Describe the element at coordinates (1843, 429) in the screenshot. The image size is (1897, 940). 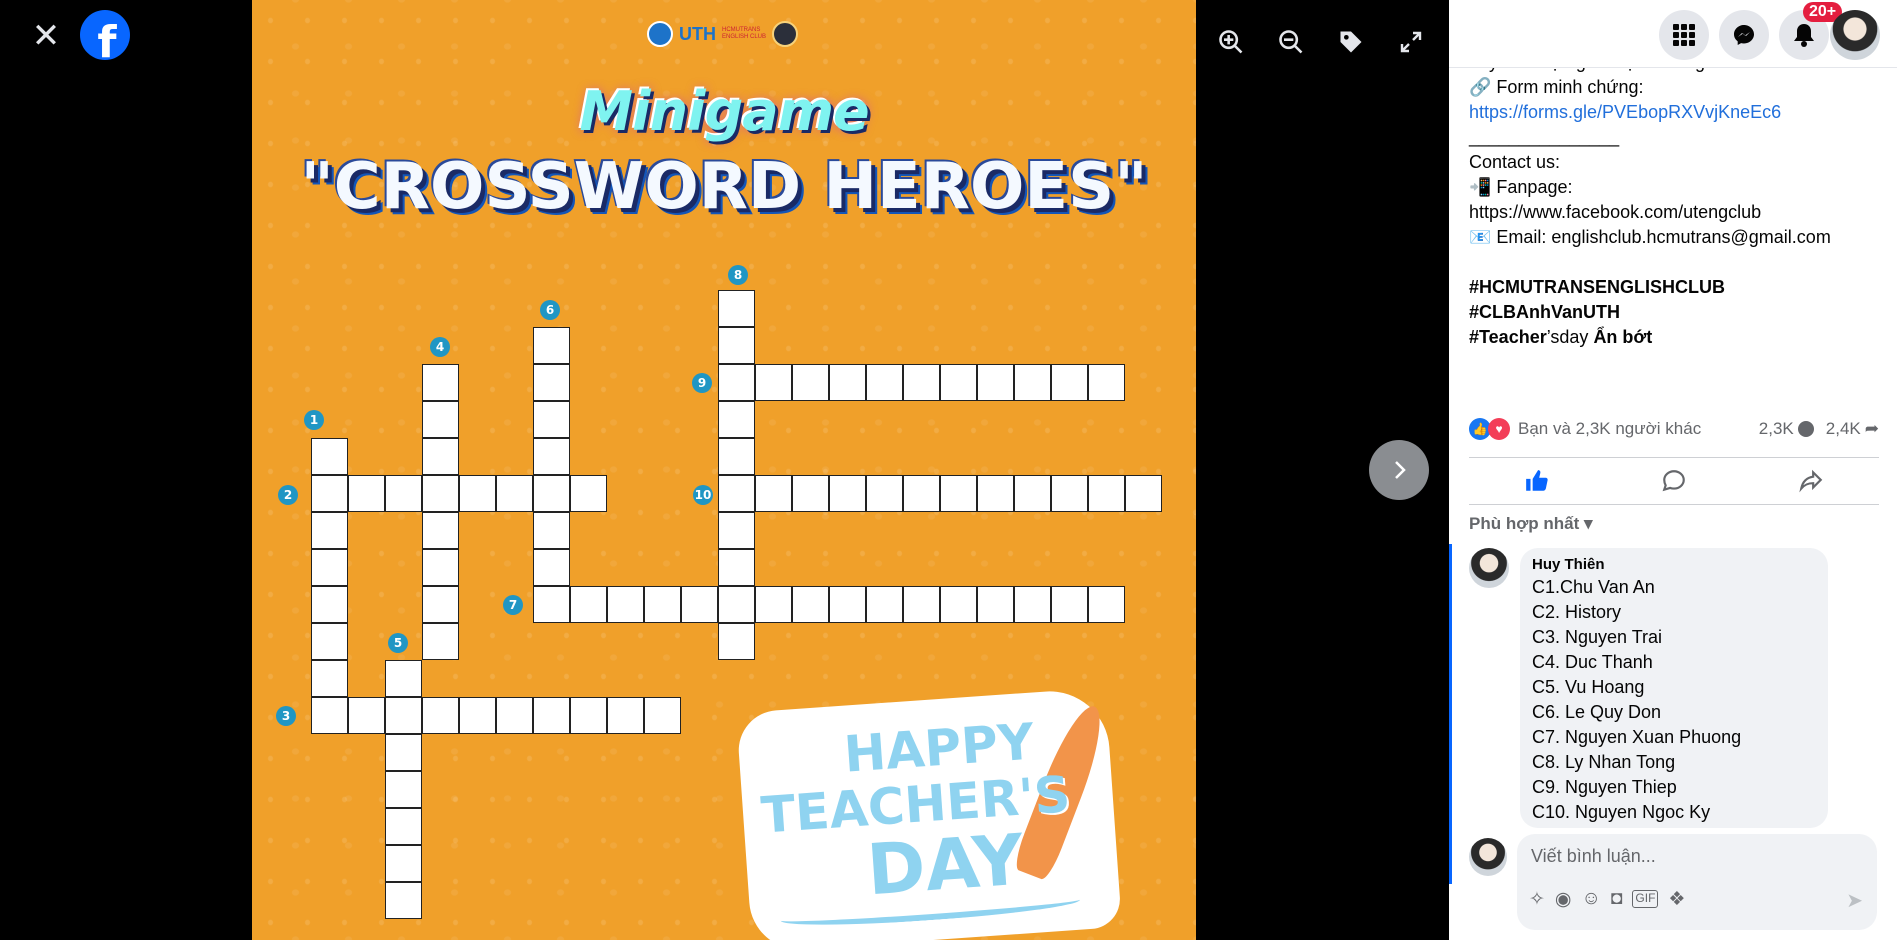
I see `share-count: 2,4K` at that location.